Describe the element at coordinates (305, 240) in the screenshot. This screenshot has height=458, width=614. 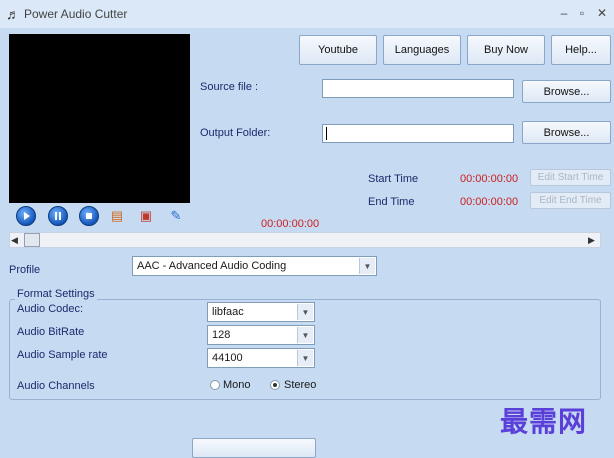
I see `seek-scrollbar` at that location.